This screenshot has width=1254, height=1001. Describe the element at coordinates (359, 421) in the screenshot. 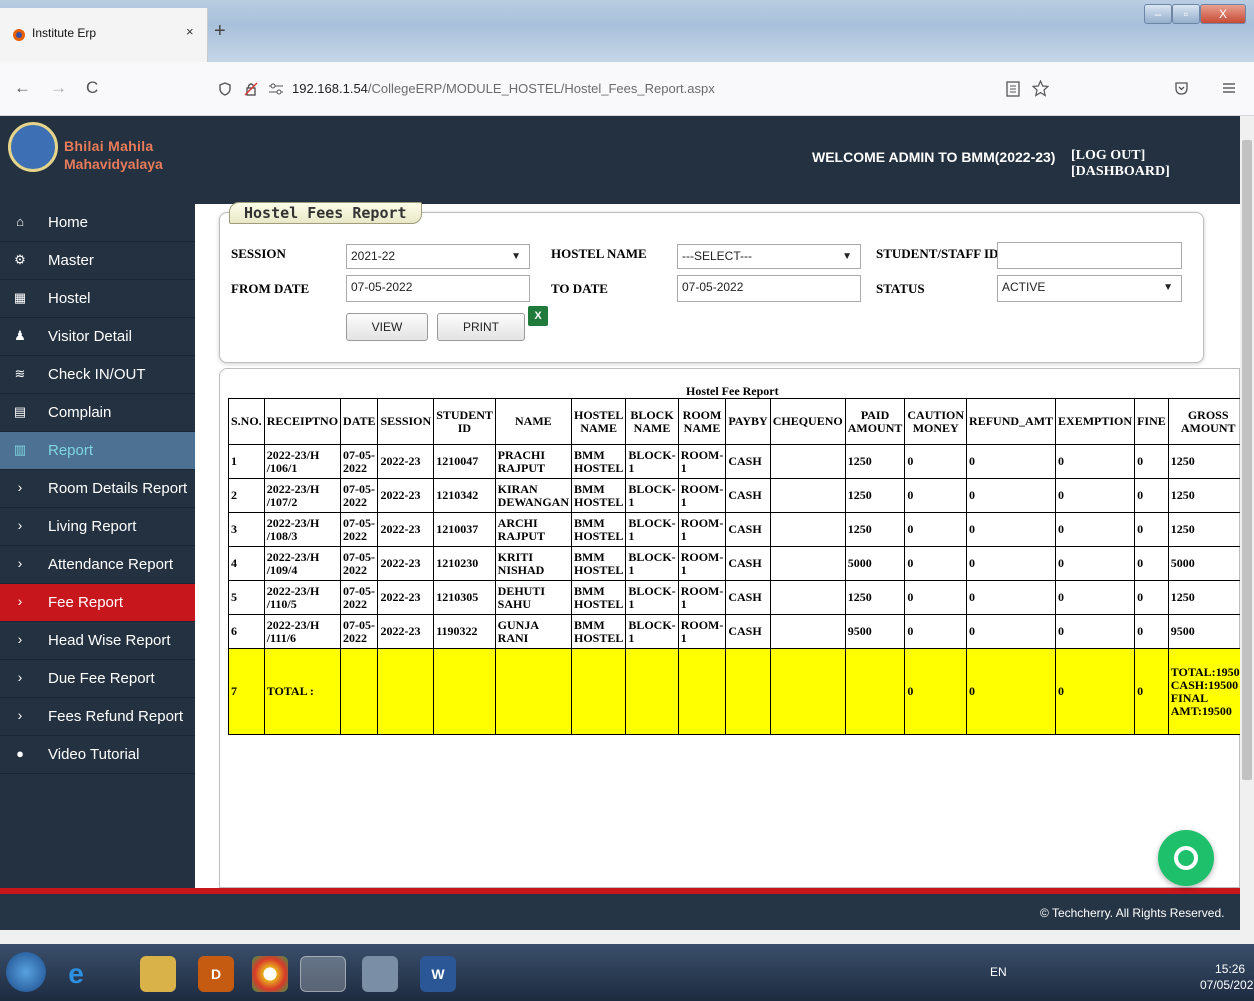

I see `column-header: DATE` at that location.